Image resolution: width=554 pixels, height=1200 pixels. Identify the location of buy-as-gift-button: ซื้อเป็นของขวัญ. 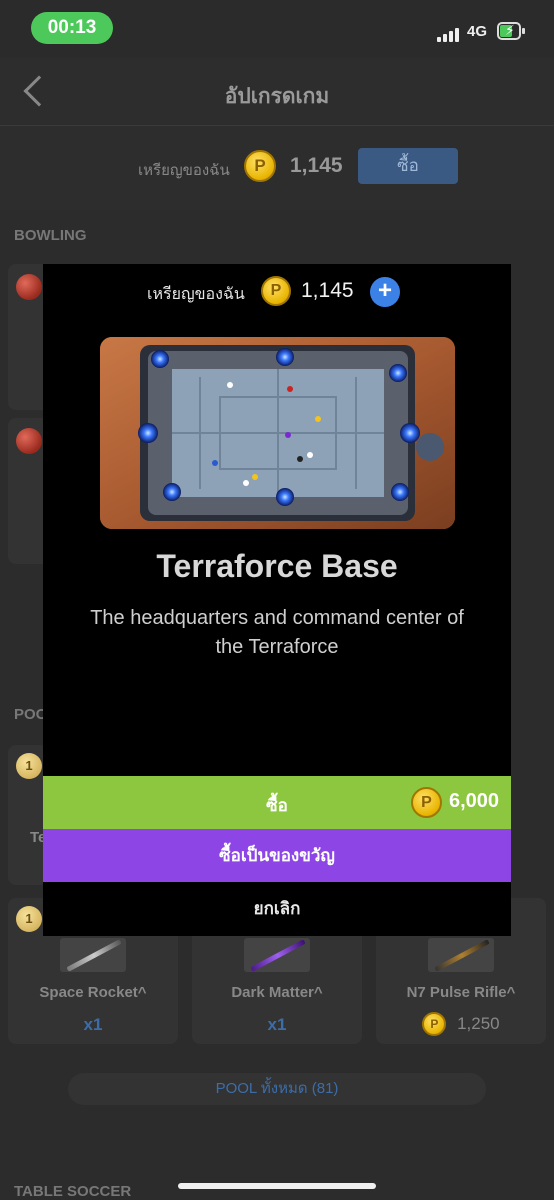
(277, 855).